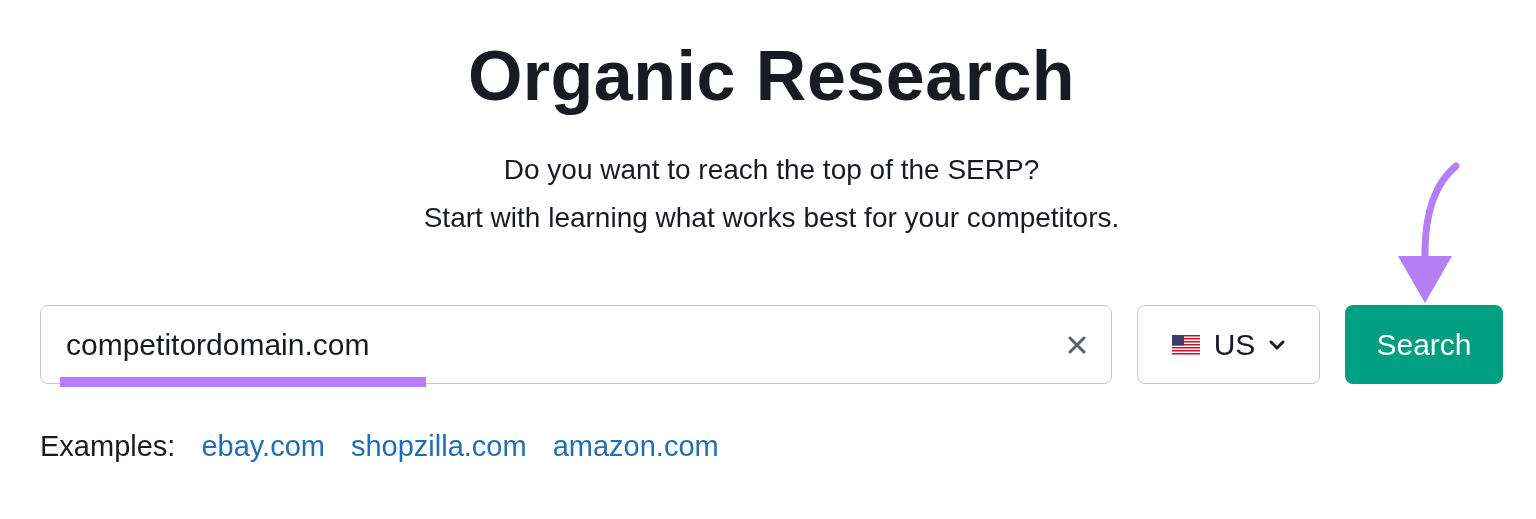 The image size is (1536, 519). Describe the element at coordinates (1424, 344) in the screenshot. I see `search-button: Search` at that location.